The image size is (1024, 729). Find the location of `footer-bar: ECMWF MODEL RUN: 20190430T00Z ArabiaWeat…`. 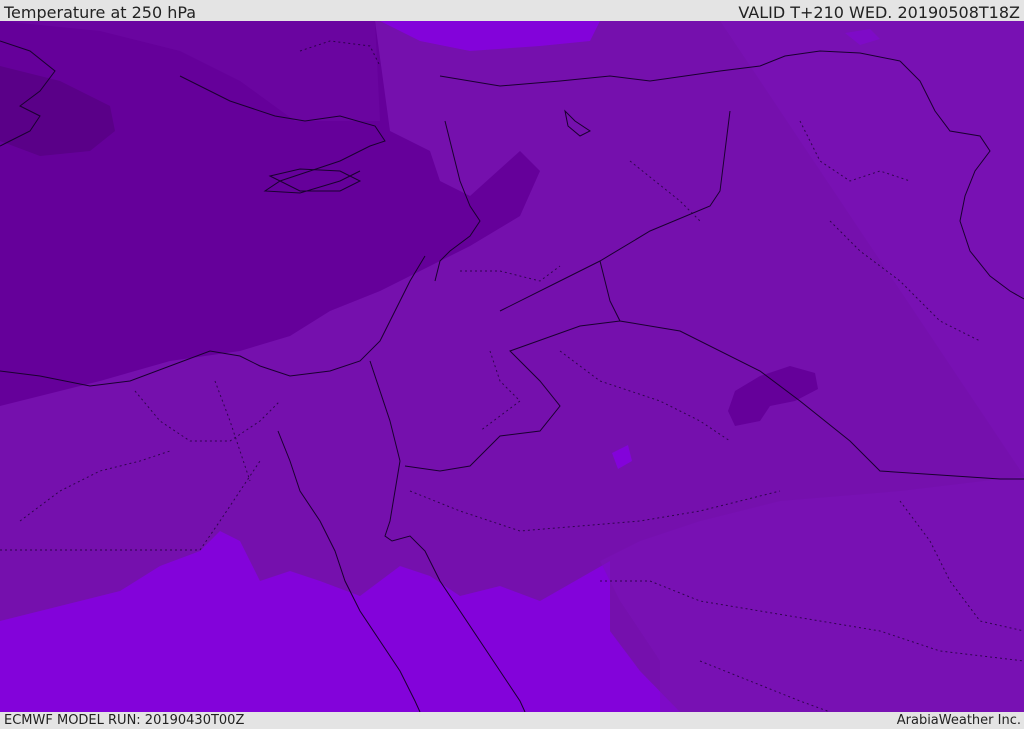

footer-bar: ECMWF MODEL RUN: 20190430T00Z ArabiaWeat… is located at coordinates (512, 720).